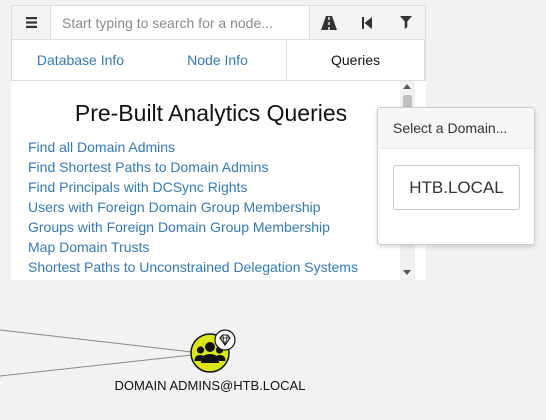 The width and height of the screenshot is (546, 420). Describe the element at coordinates (180, 22) in the screenshot. I see `search-input` at that location.